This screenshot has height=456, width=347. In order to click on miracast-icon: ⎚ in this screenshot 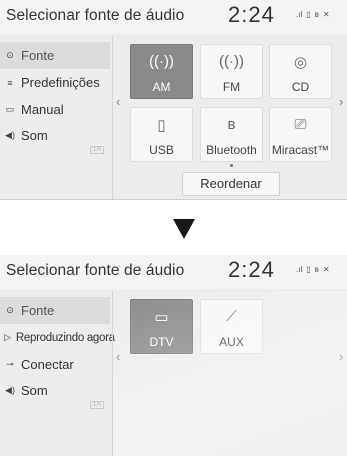, I will do `click(300, 124)`.